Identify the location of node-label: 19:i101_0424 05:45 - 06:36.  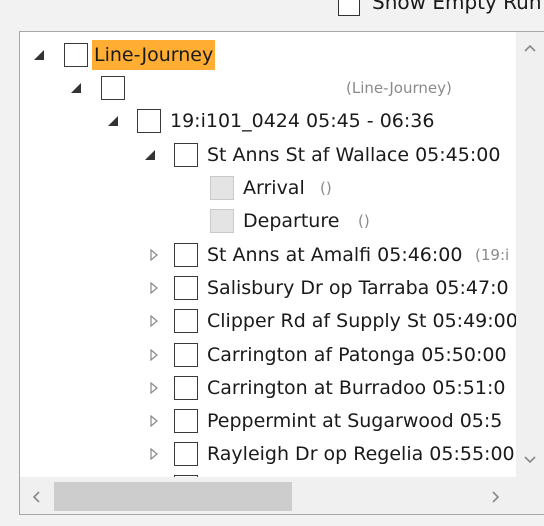
(302, 121).